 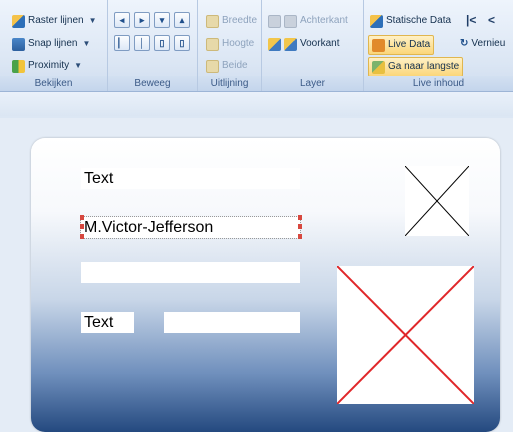 I want to click on height-icon, so click(x=212, y=44).